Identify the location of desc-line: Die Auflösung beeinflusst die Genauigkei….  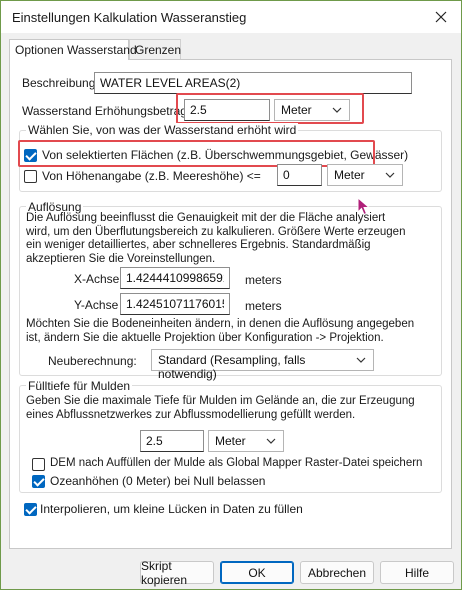
(206, 218).